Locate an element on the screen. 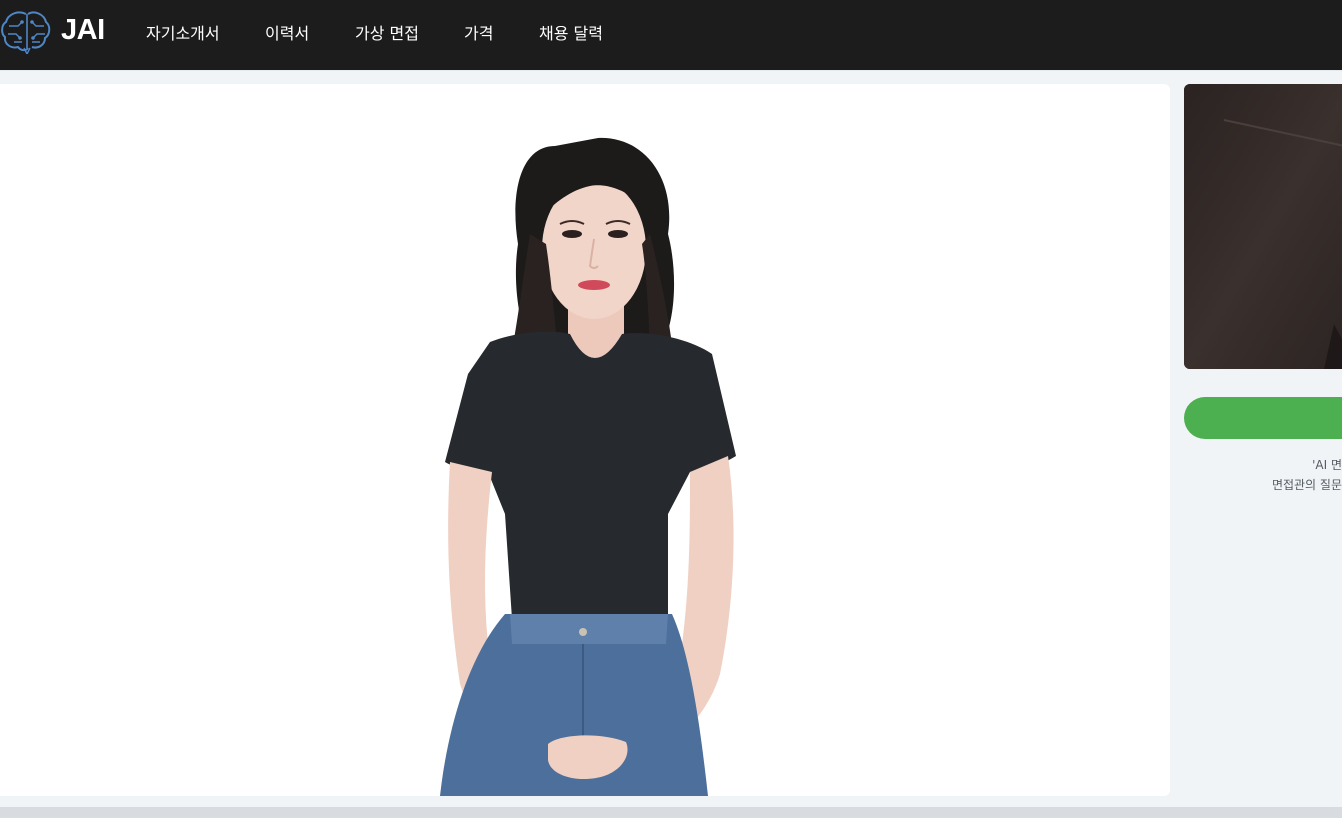  nav-item-virtual-interview: 가상 면접 is located at coordinates (387, 32).